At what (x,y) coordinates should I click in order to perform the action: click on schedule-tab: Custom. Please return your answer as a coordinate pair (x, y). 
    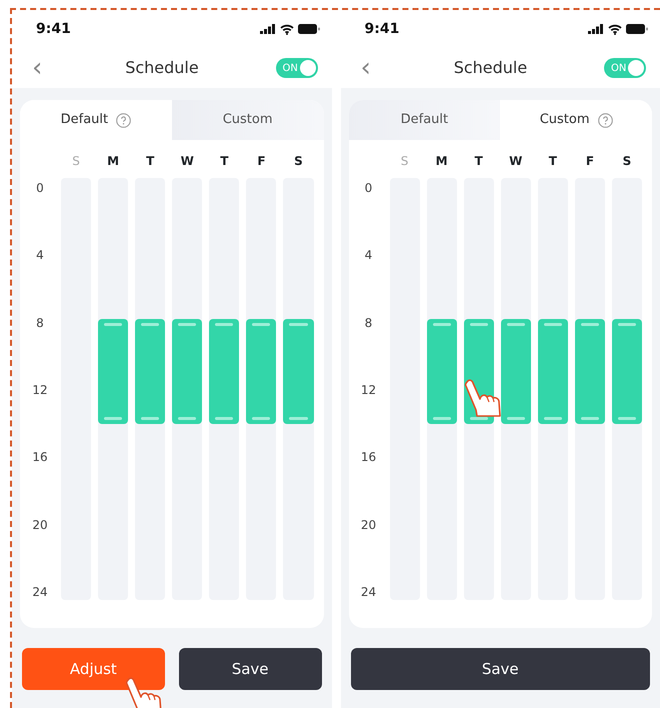
    Looking at the image, I should click on (248, 120).